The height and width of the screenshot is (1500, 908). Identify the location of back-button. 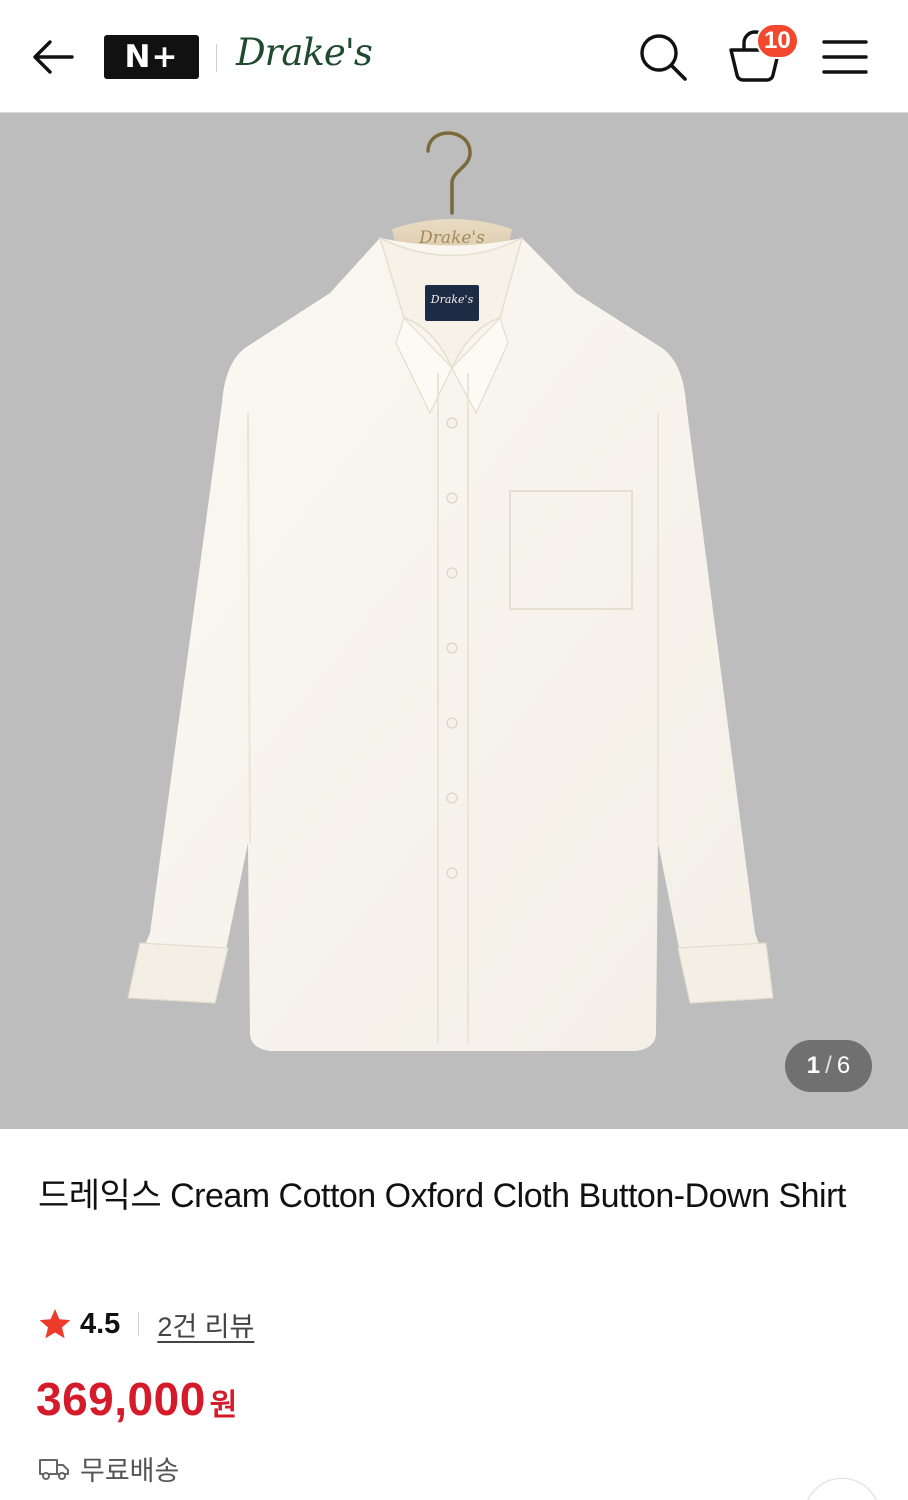
(53, 57).